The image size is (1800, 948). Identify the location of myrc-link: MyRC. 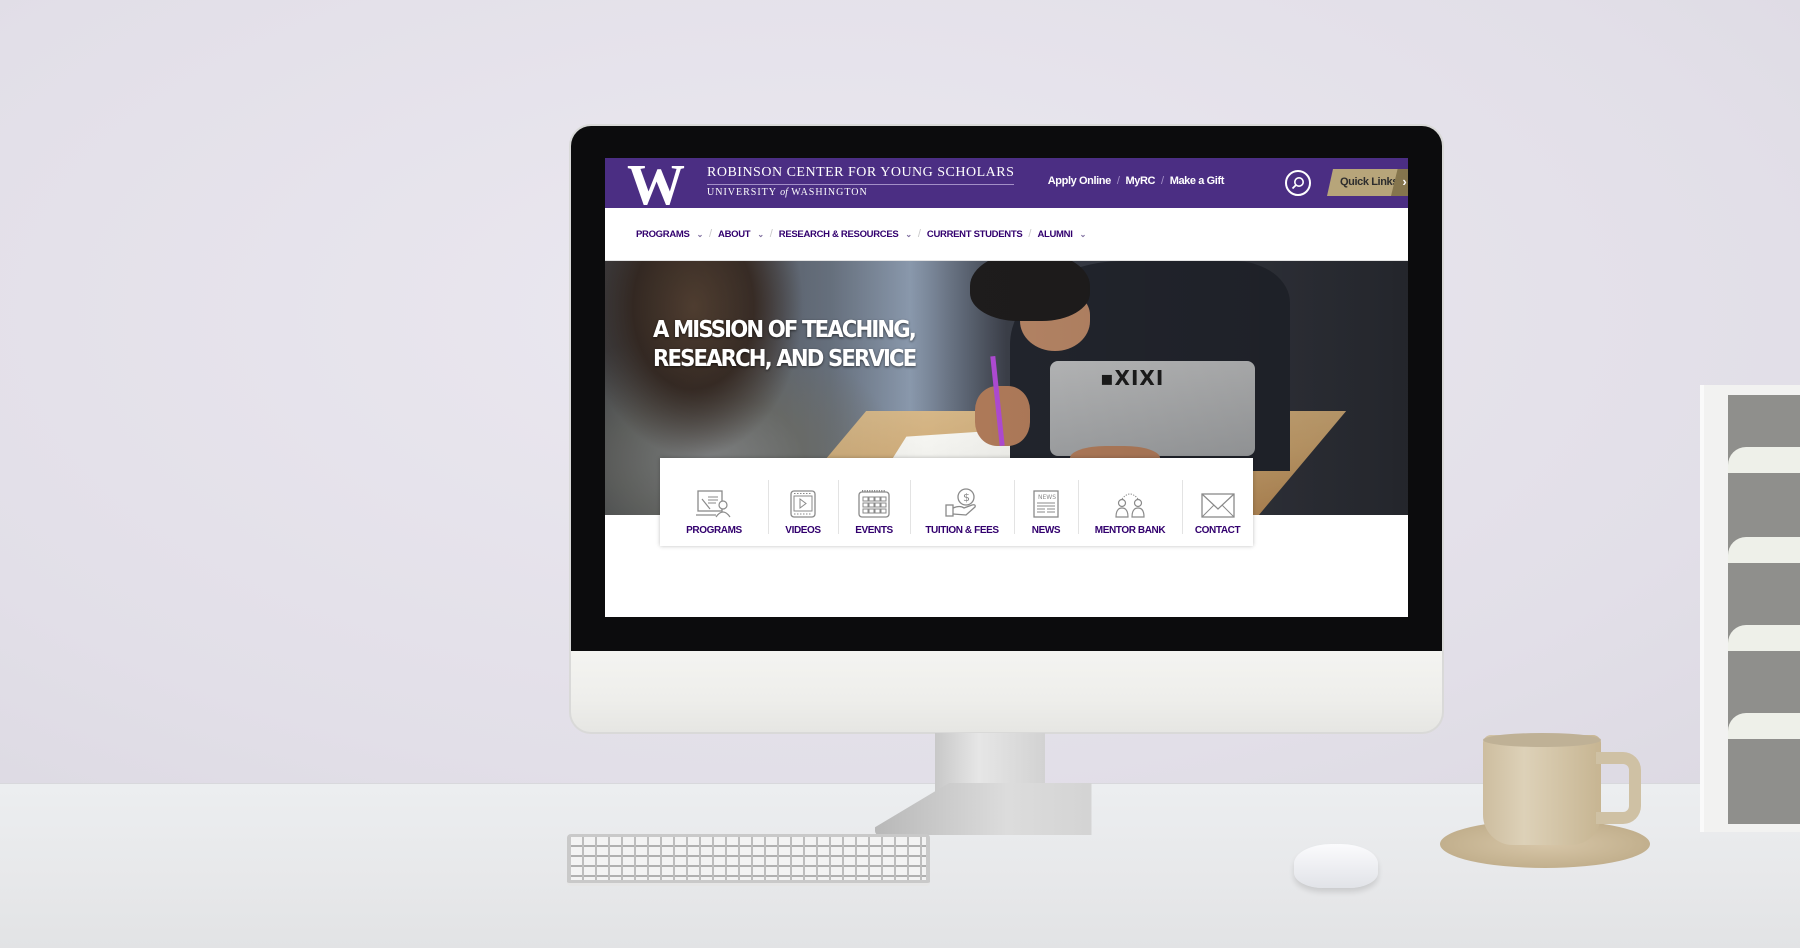
(1140, 181).